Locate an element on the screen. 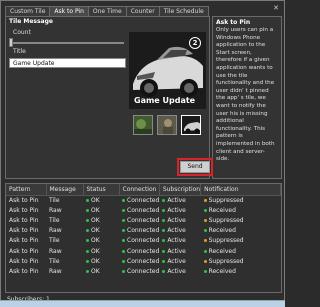  tab-custom-tile: Custom Tile is located at coordinates (28, 11).